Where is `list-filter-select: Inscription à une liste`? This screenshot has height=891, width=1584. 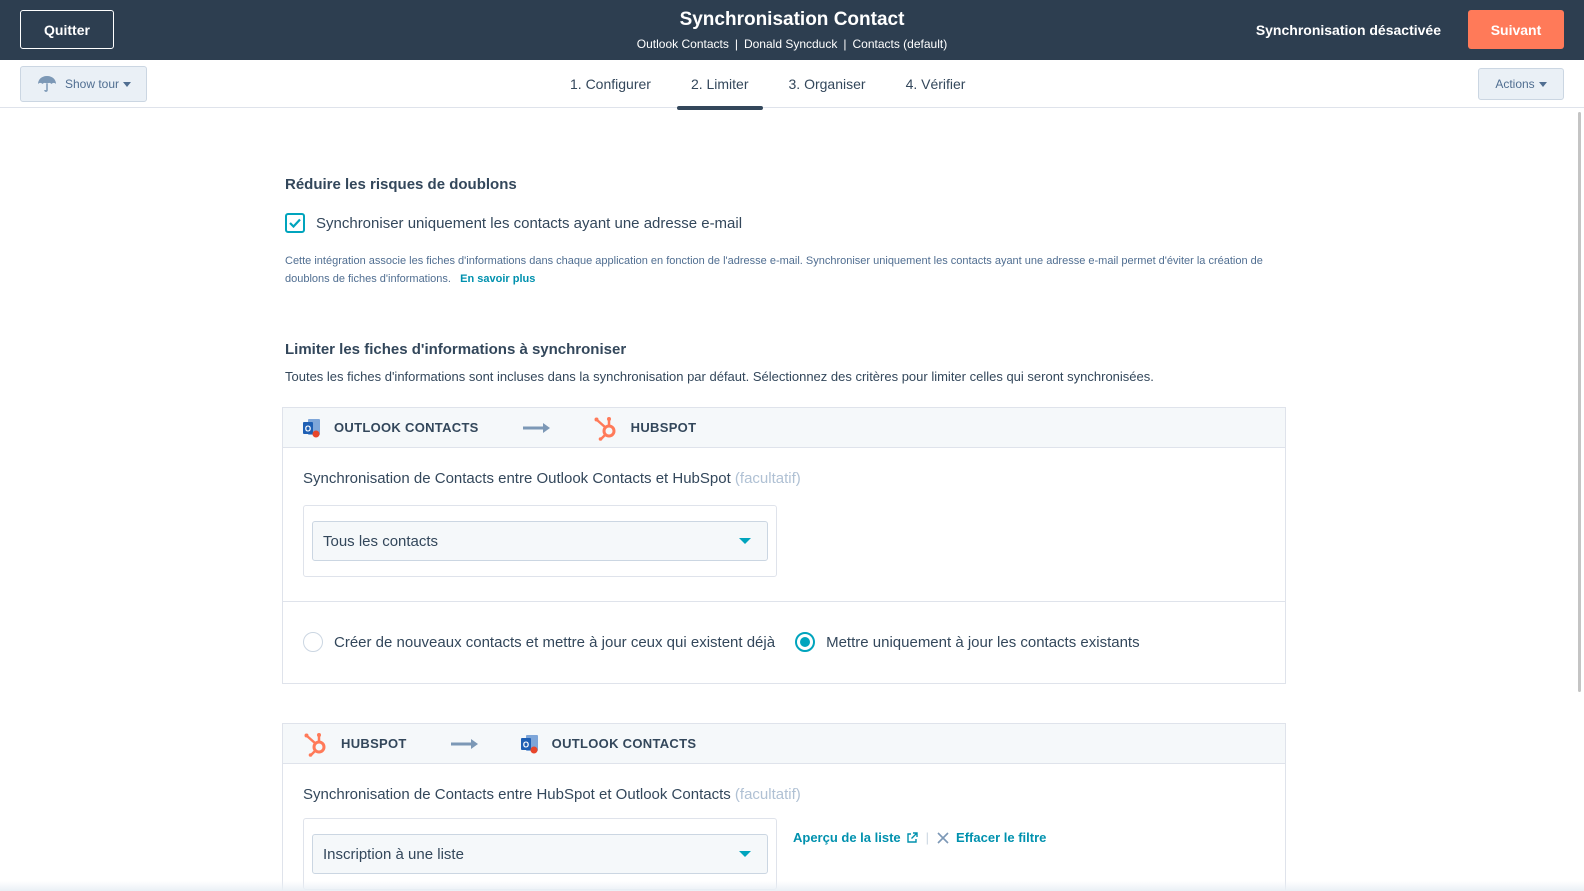 list-filter-select: Inscription à une liste is located at coordinates (540, 854).